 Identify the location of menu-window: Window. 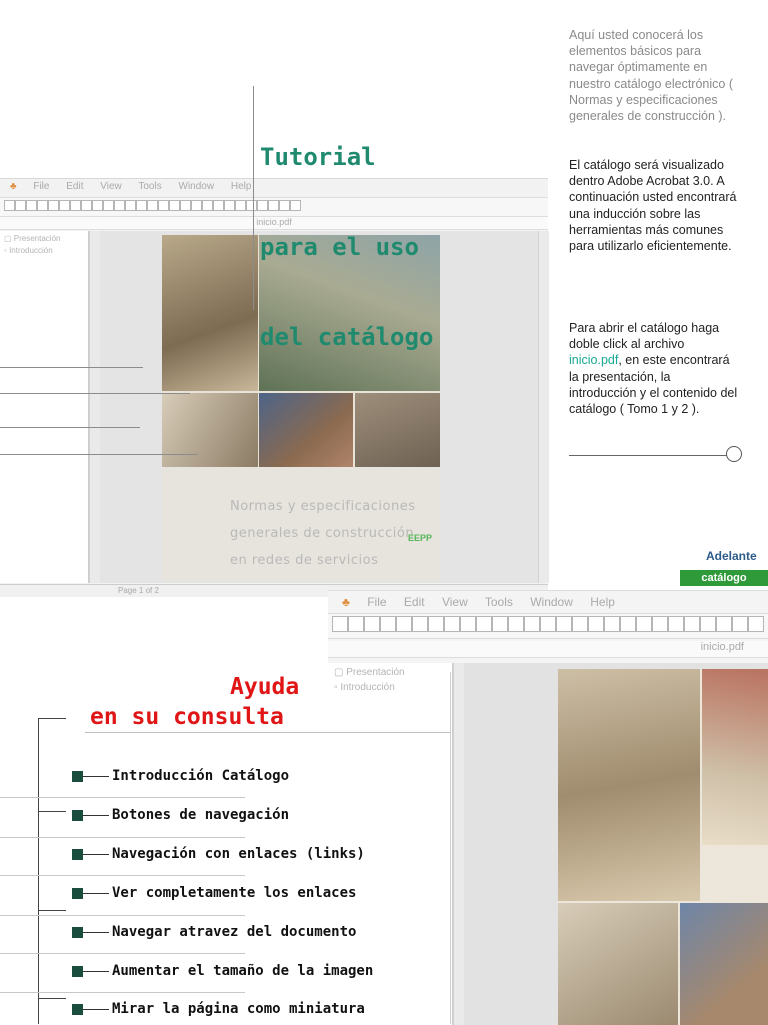
(197, 186).